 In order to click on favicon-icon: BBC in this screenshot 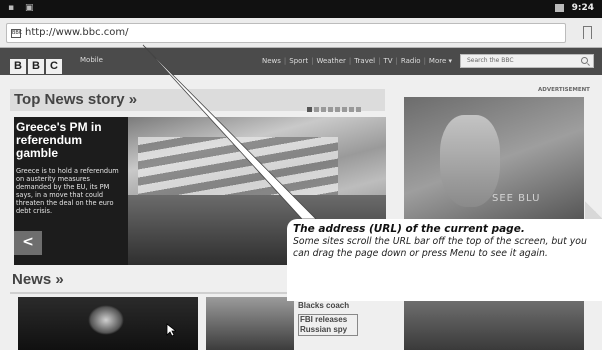, I will do `click(17, 33)`.